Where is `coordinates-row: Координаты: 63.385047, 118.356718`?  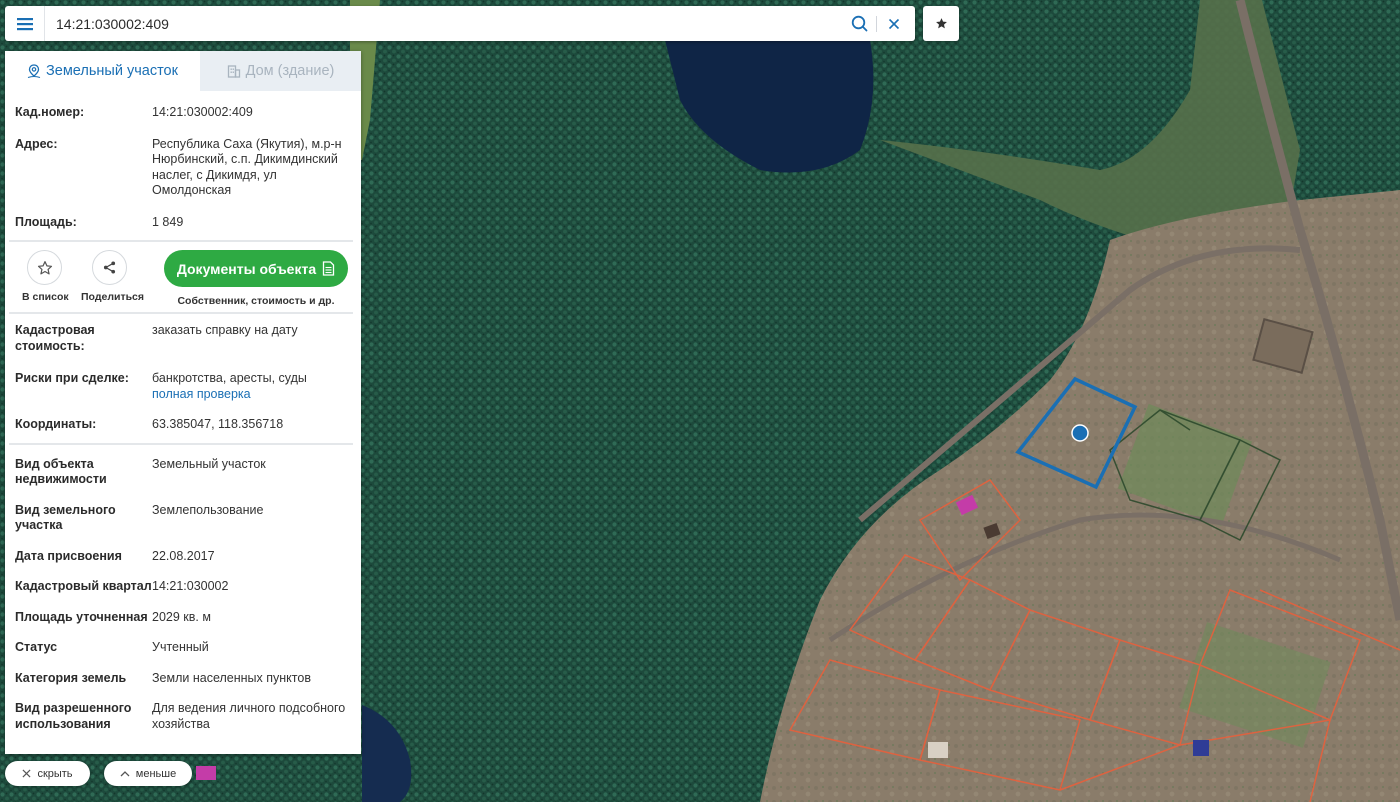
coordinates-row: Координаты: 63.385047, 118.356718 is located at coordinates (183, 425).